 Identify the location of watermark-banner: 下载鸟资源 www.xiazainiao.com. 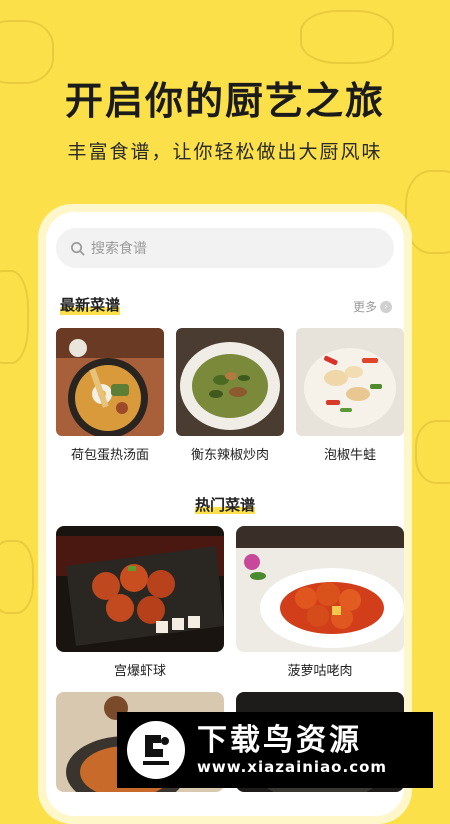
(275, 750).